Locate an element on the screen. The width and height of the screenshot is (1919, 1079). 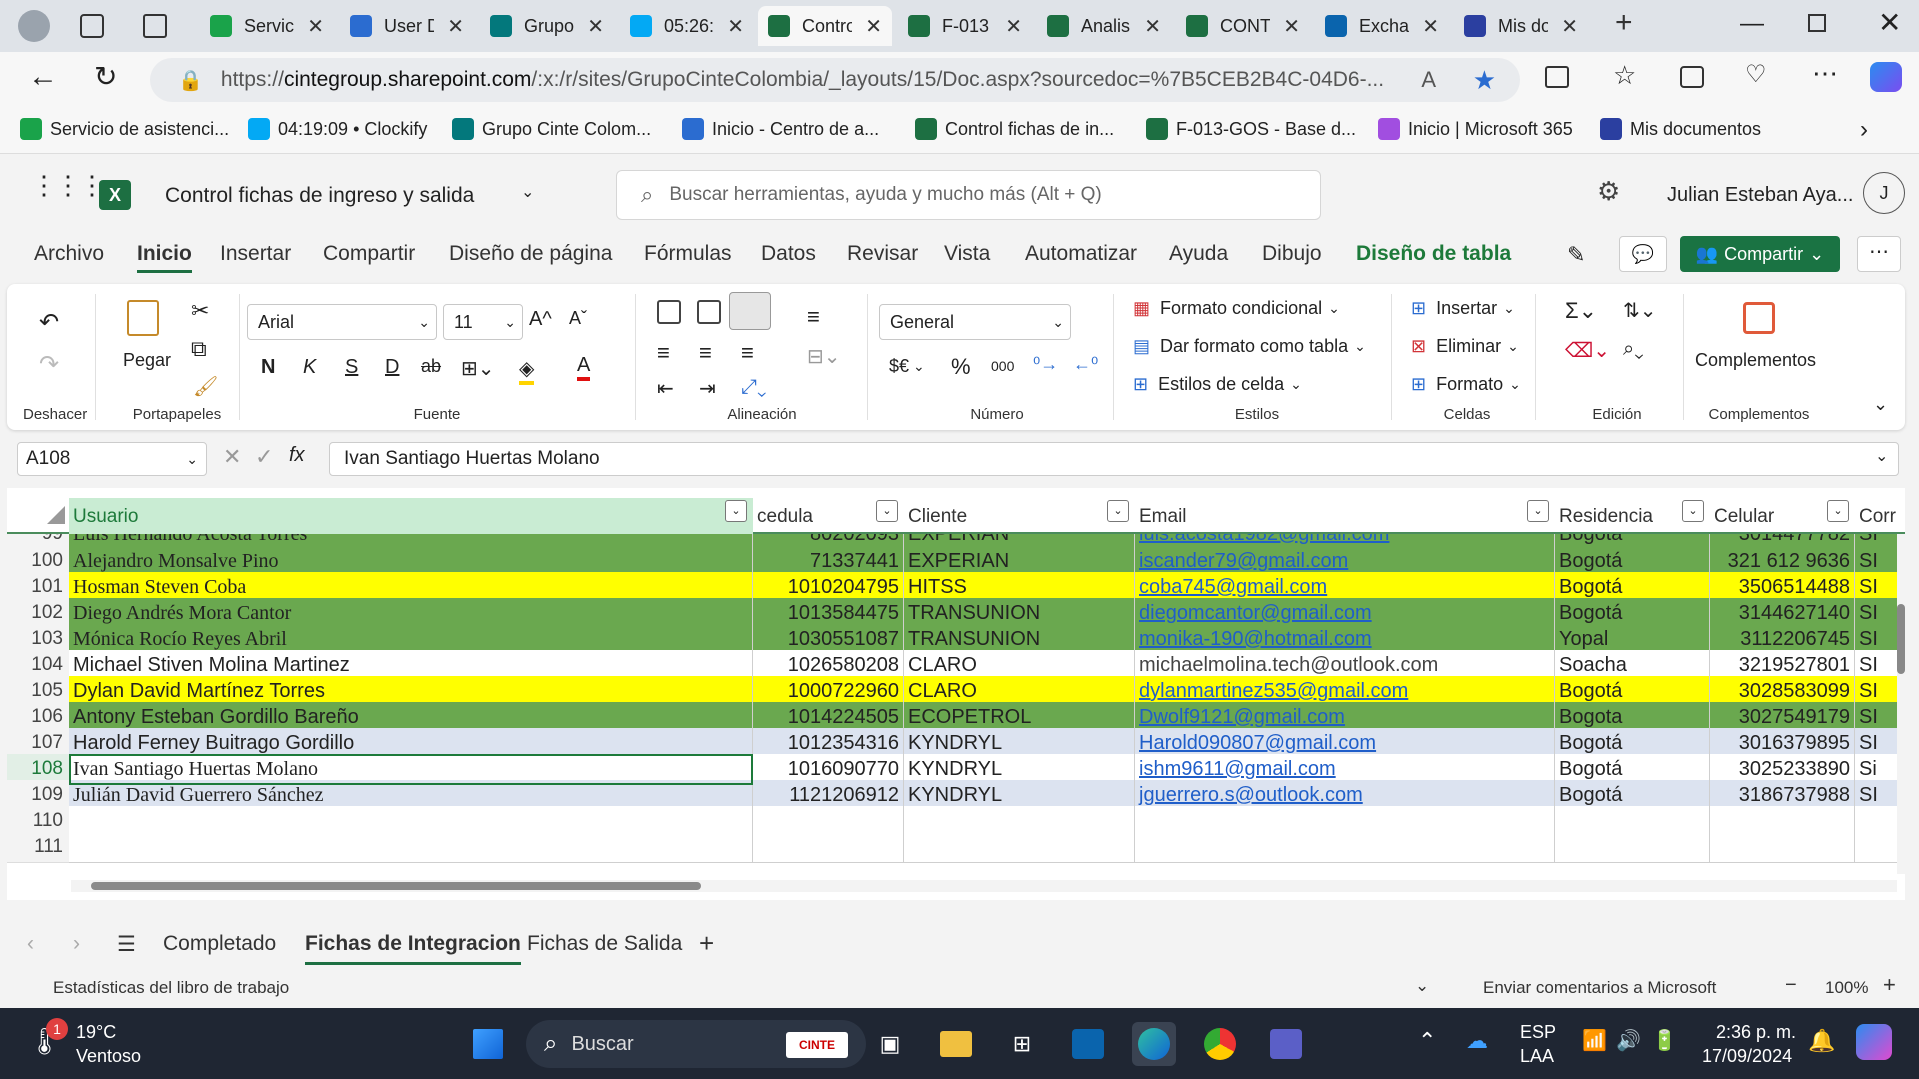
cut-icon: ✂ is located at coordinates (200, 311).